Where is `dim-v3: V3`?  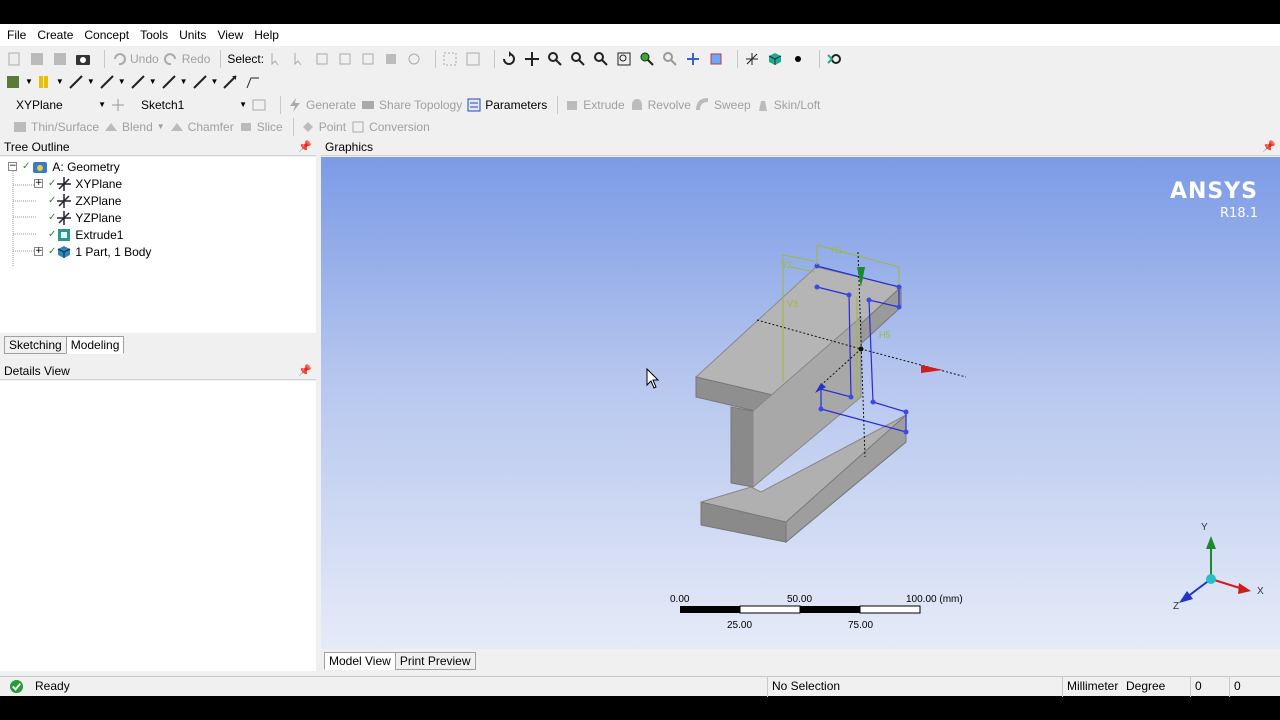 dim-v3: V3 is located at coordinates (792, 304).